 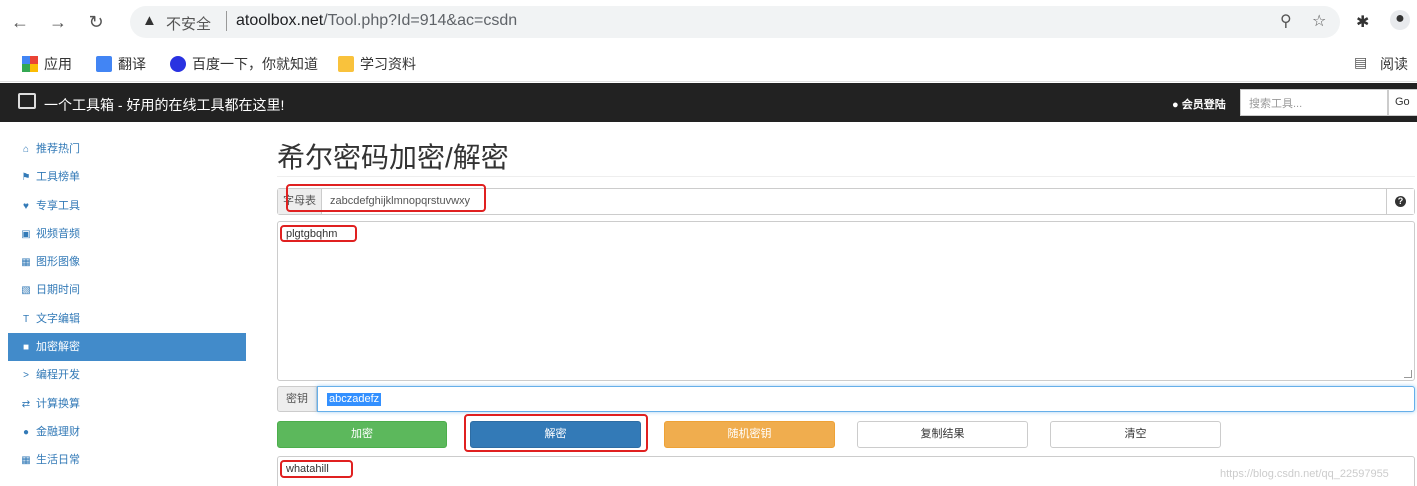 I want to click on baidu-paw-icon, so click(x=178, y=64).